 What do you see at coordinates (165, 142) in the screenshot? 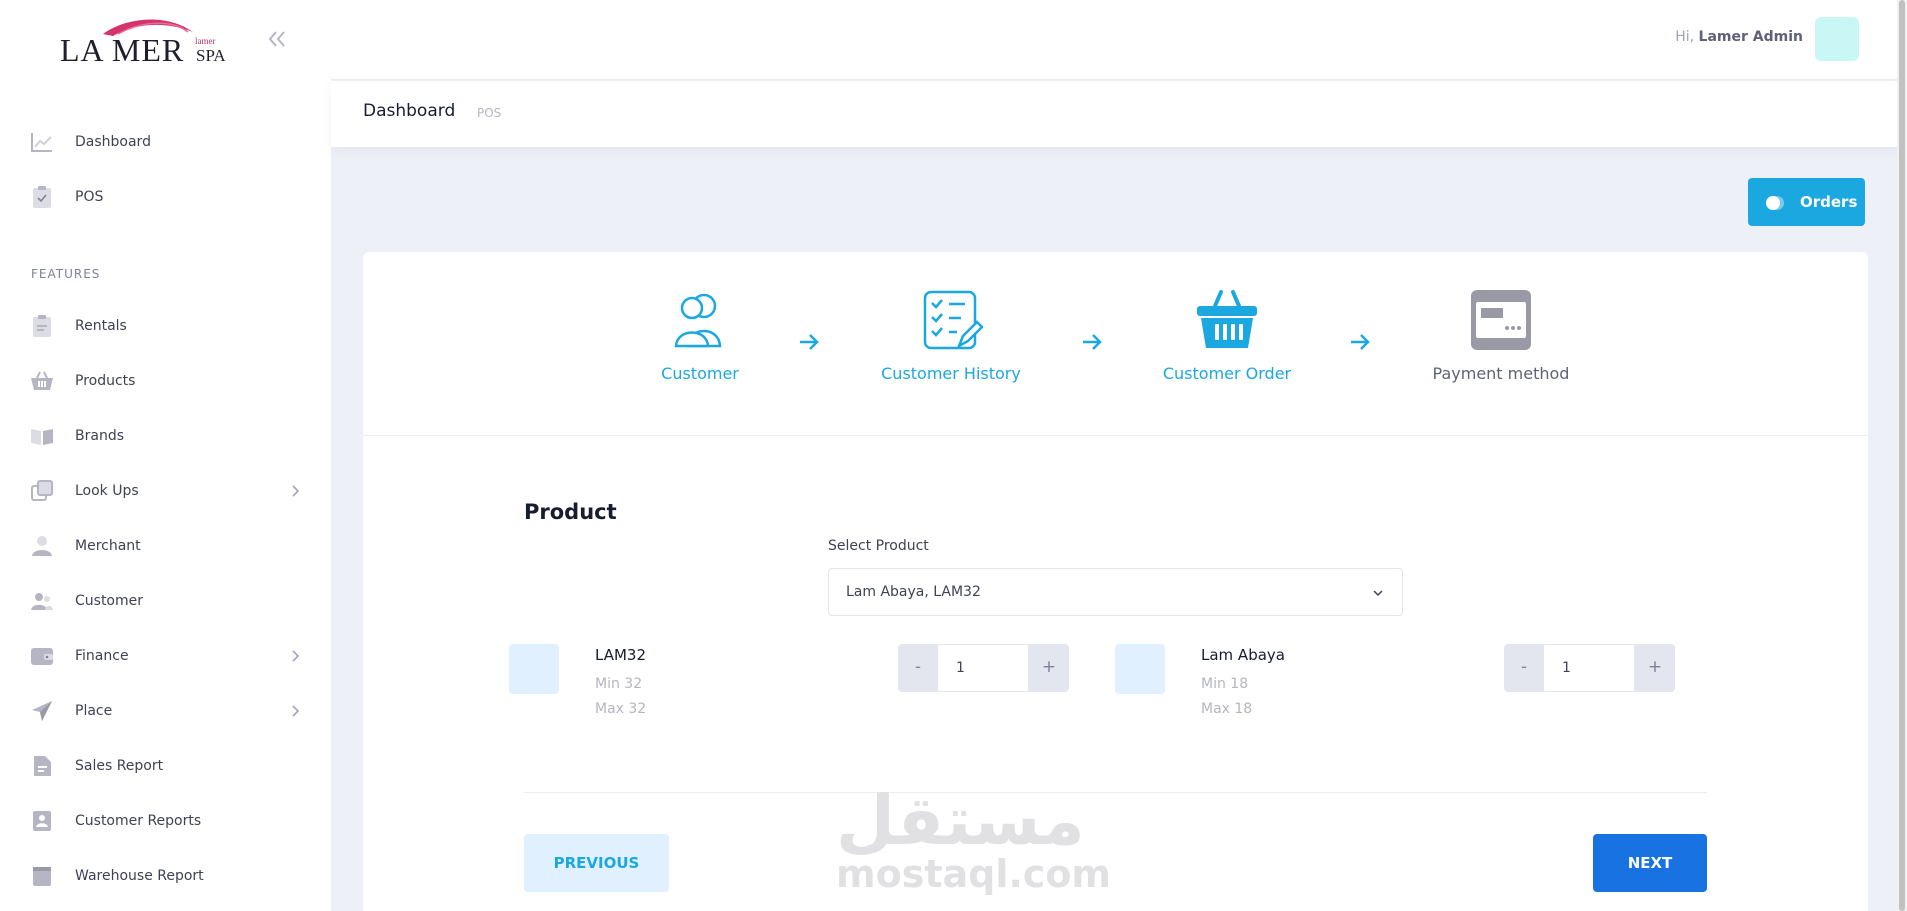
I see `sidebar-item-dashboard: Dashboard` at bounding box center [165, 142].